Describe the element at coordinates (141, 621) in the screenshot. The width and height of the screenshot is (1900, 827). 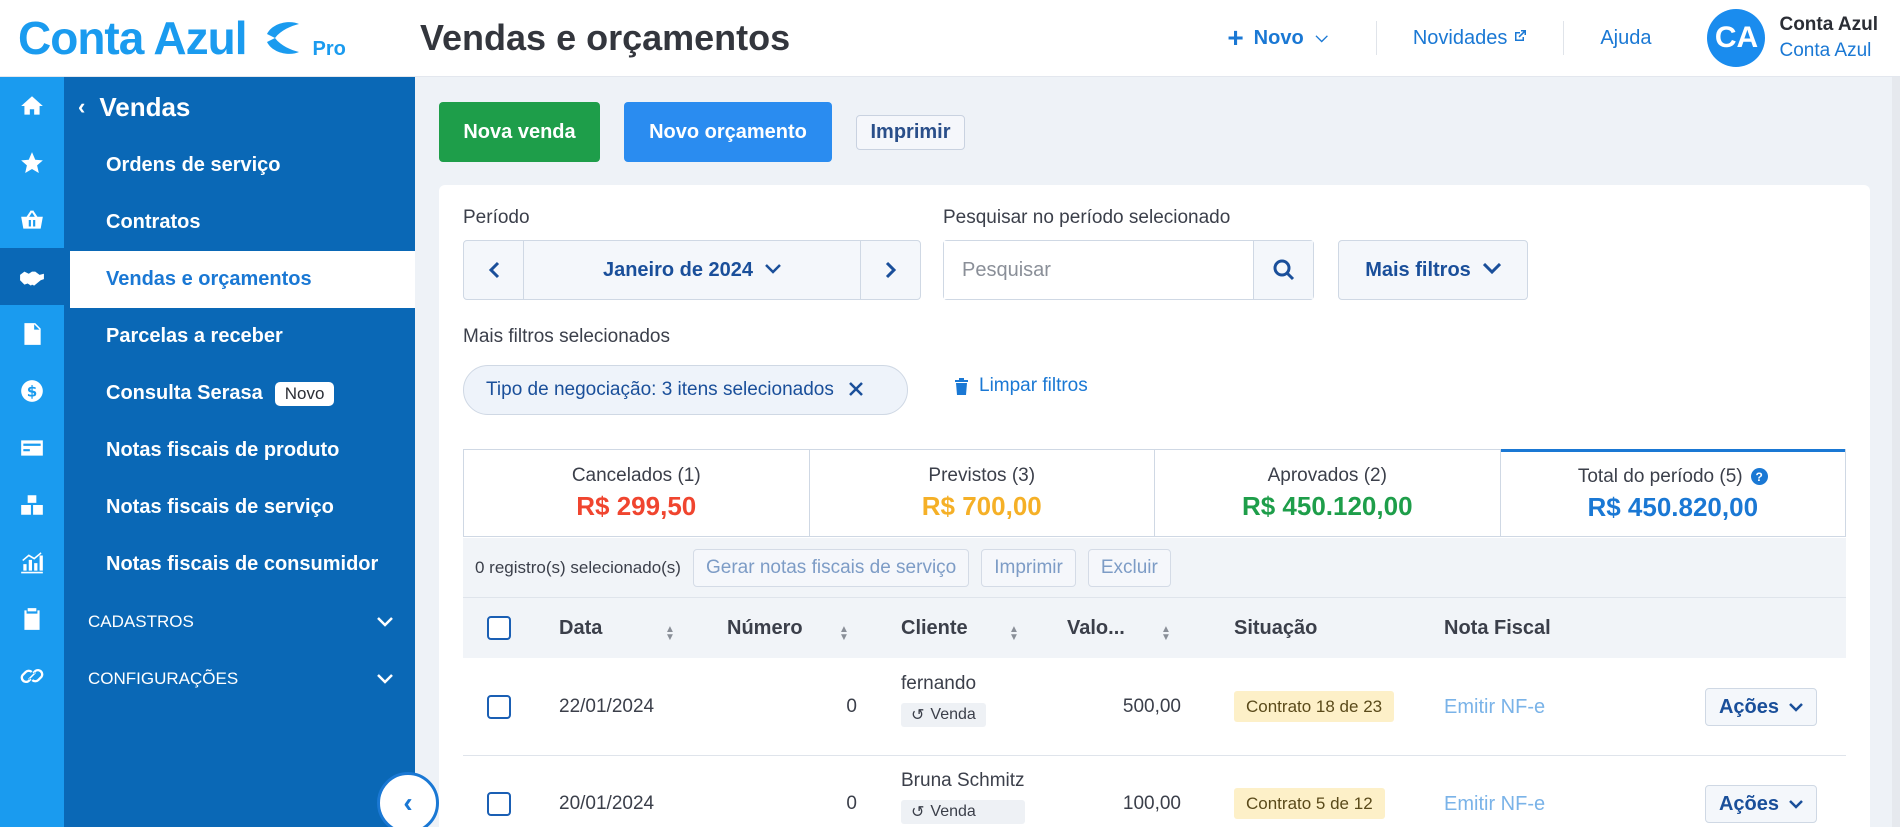
I see `sidebar-group-label: CADASTROS` at that location.